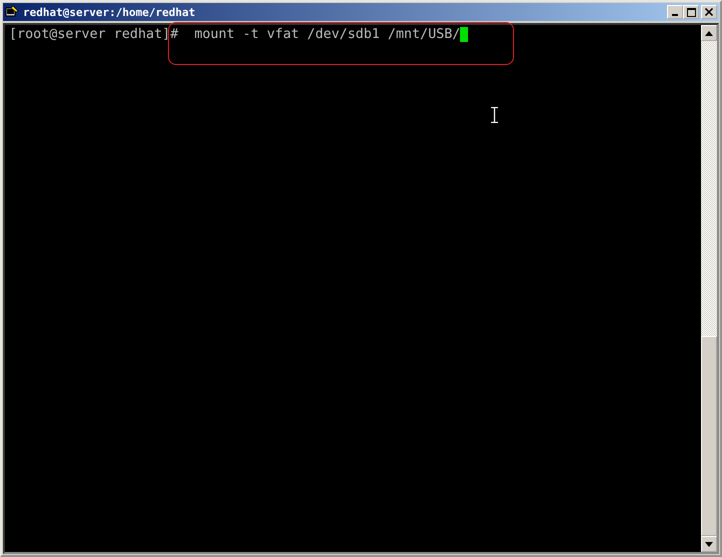 Image resolution: width=722 pixels, height=557 pixels. Describe the element at coordinates (12, 12) in the screenshot. I see `terminal-icon` at that location.